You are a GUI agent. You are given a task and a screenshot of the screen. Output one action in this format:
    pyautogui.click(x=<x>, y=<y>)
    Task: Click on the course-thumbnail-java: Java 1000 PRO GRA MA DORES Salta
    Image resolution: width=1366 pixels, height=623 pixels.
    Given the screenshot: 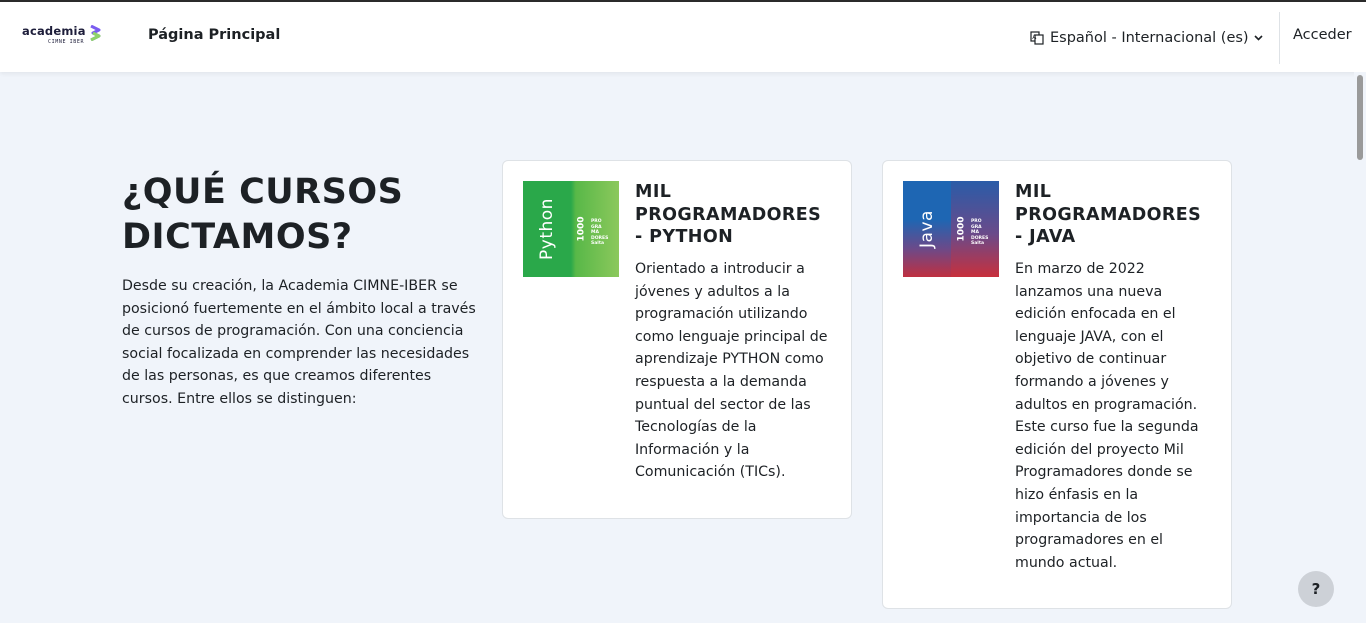 What is the action you would take?
    pyautogui.click(x=951, y=229)
    